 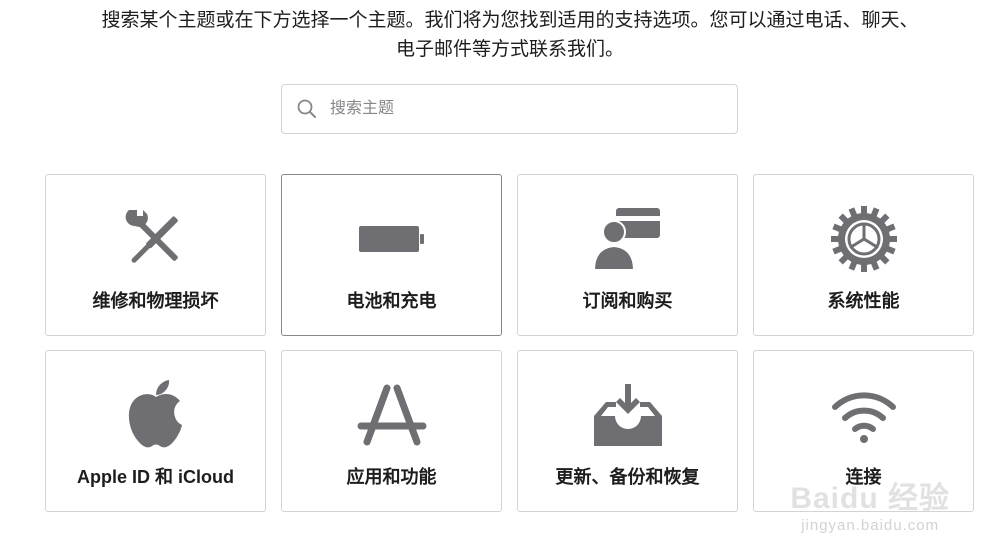 What do you see at coordinates (391, 239) in the screenshot?
I see `battery-icon` at bounding box center [391, 239].